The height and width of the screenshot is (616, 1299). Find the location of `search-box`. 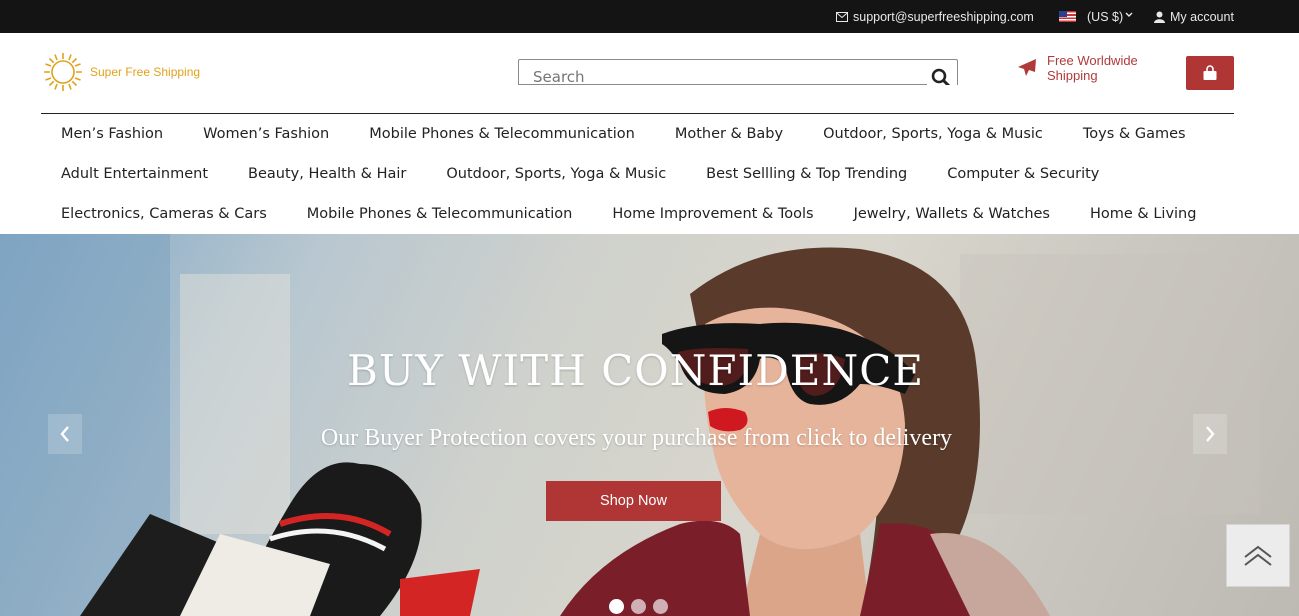

search-box is located at coordinates (738, 72).